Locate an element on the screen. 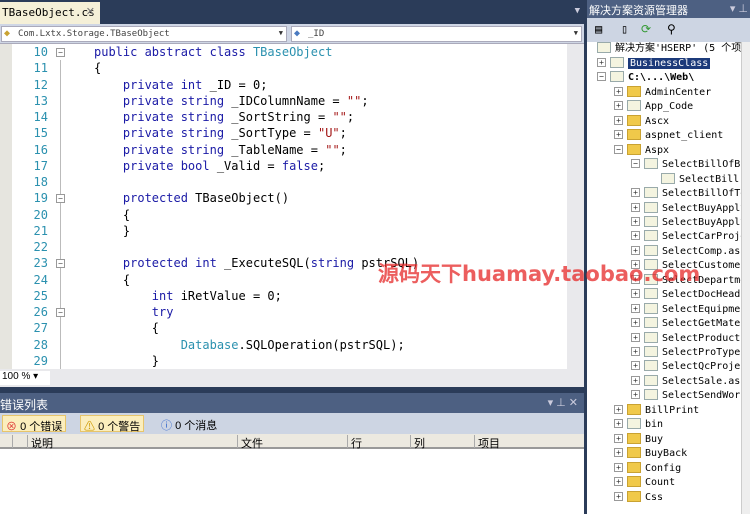 The height and width of the screenshot is (514, 750). class-combo: ◆ Com.Lxtx.Storage.TBaseObject ▼ is located at coordinates (144, 34).